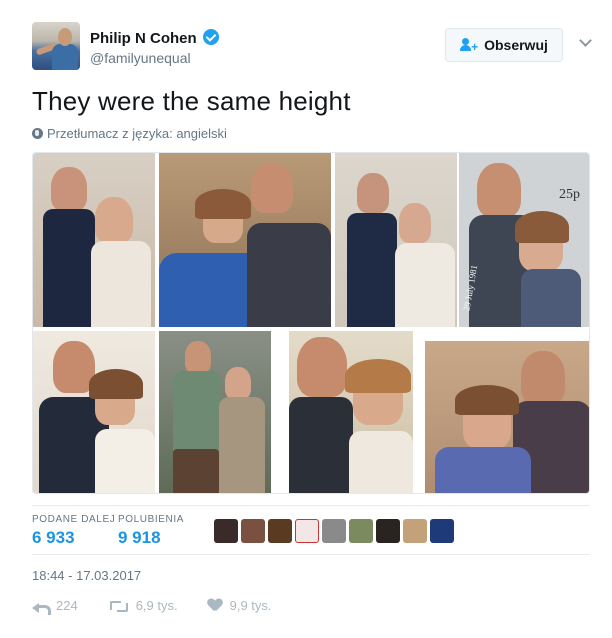  Describe the element at coordinates (215, 605) in the screenshot. I see `heart-icon` at that location.